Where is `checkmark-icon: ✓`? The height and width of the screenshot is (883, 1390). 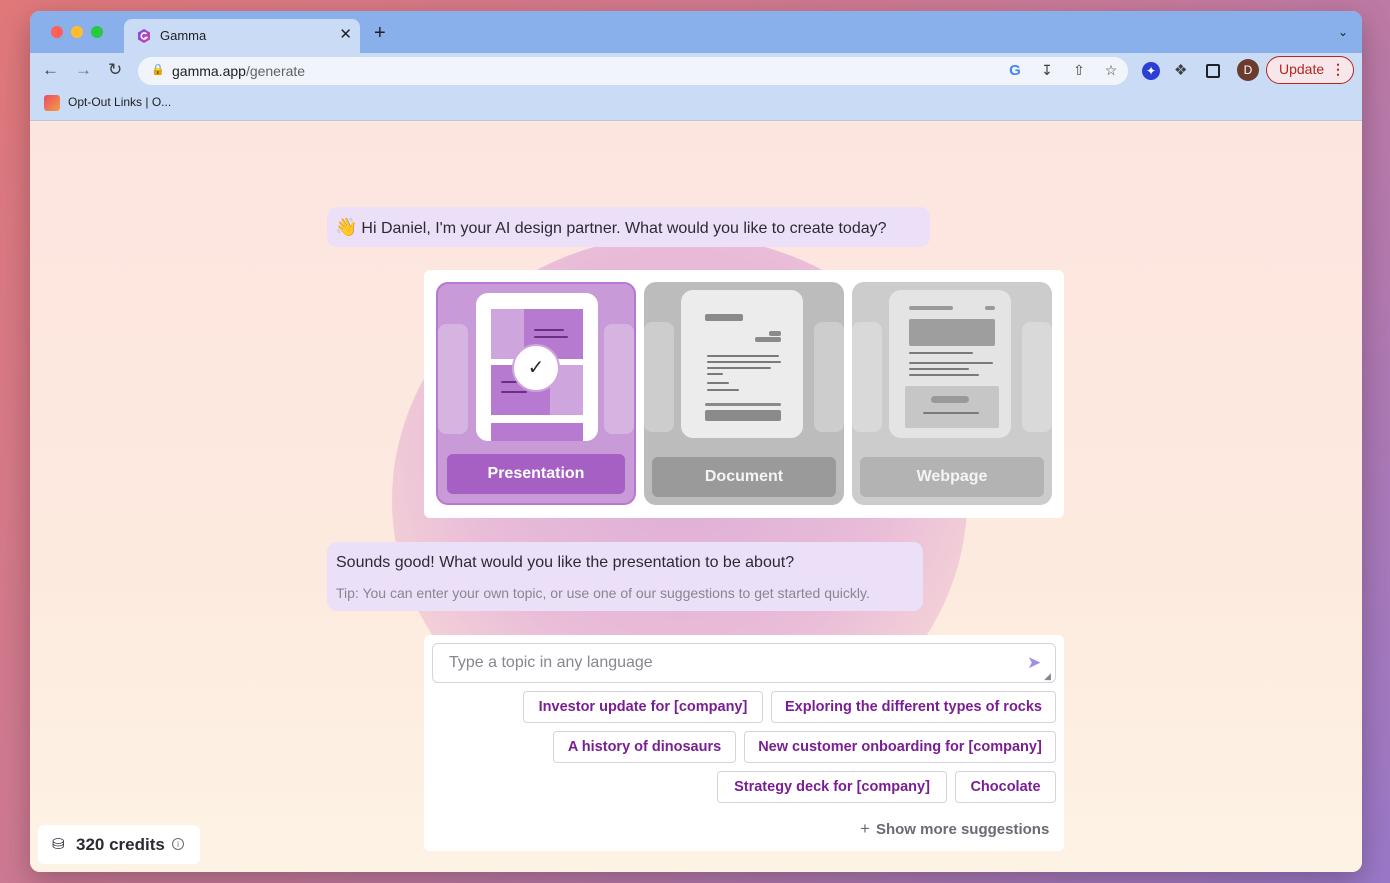 checkmark-icon: ✓ is located at coordinates (536, 368).